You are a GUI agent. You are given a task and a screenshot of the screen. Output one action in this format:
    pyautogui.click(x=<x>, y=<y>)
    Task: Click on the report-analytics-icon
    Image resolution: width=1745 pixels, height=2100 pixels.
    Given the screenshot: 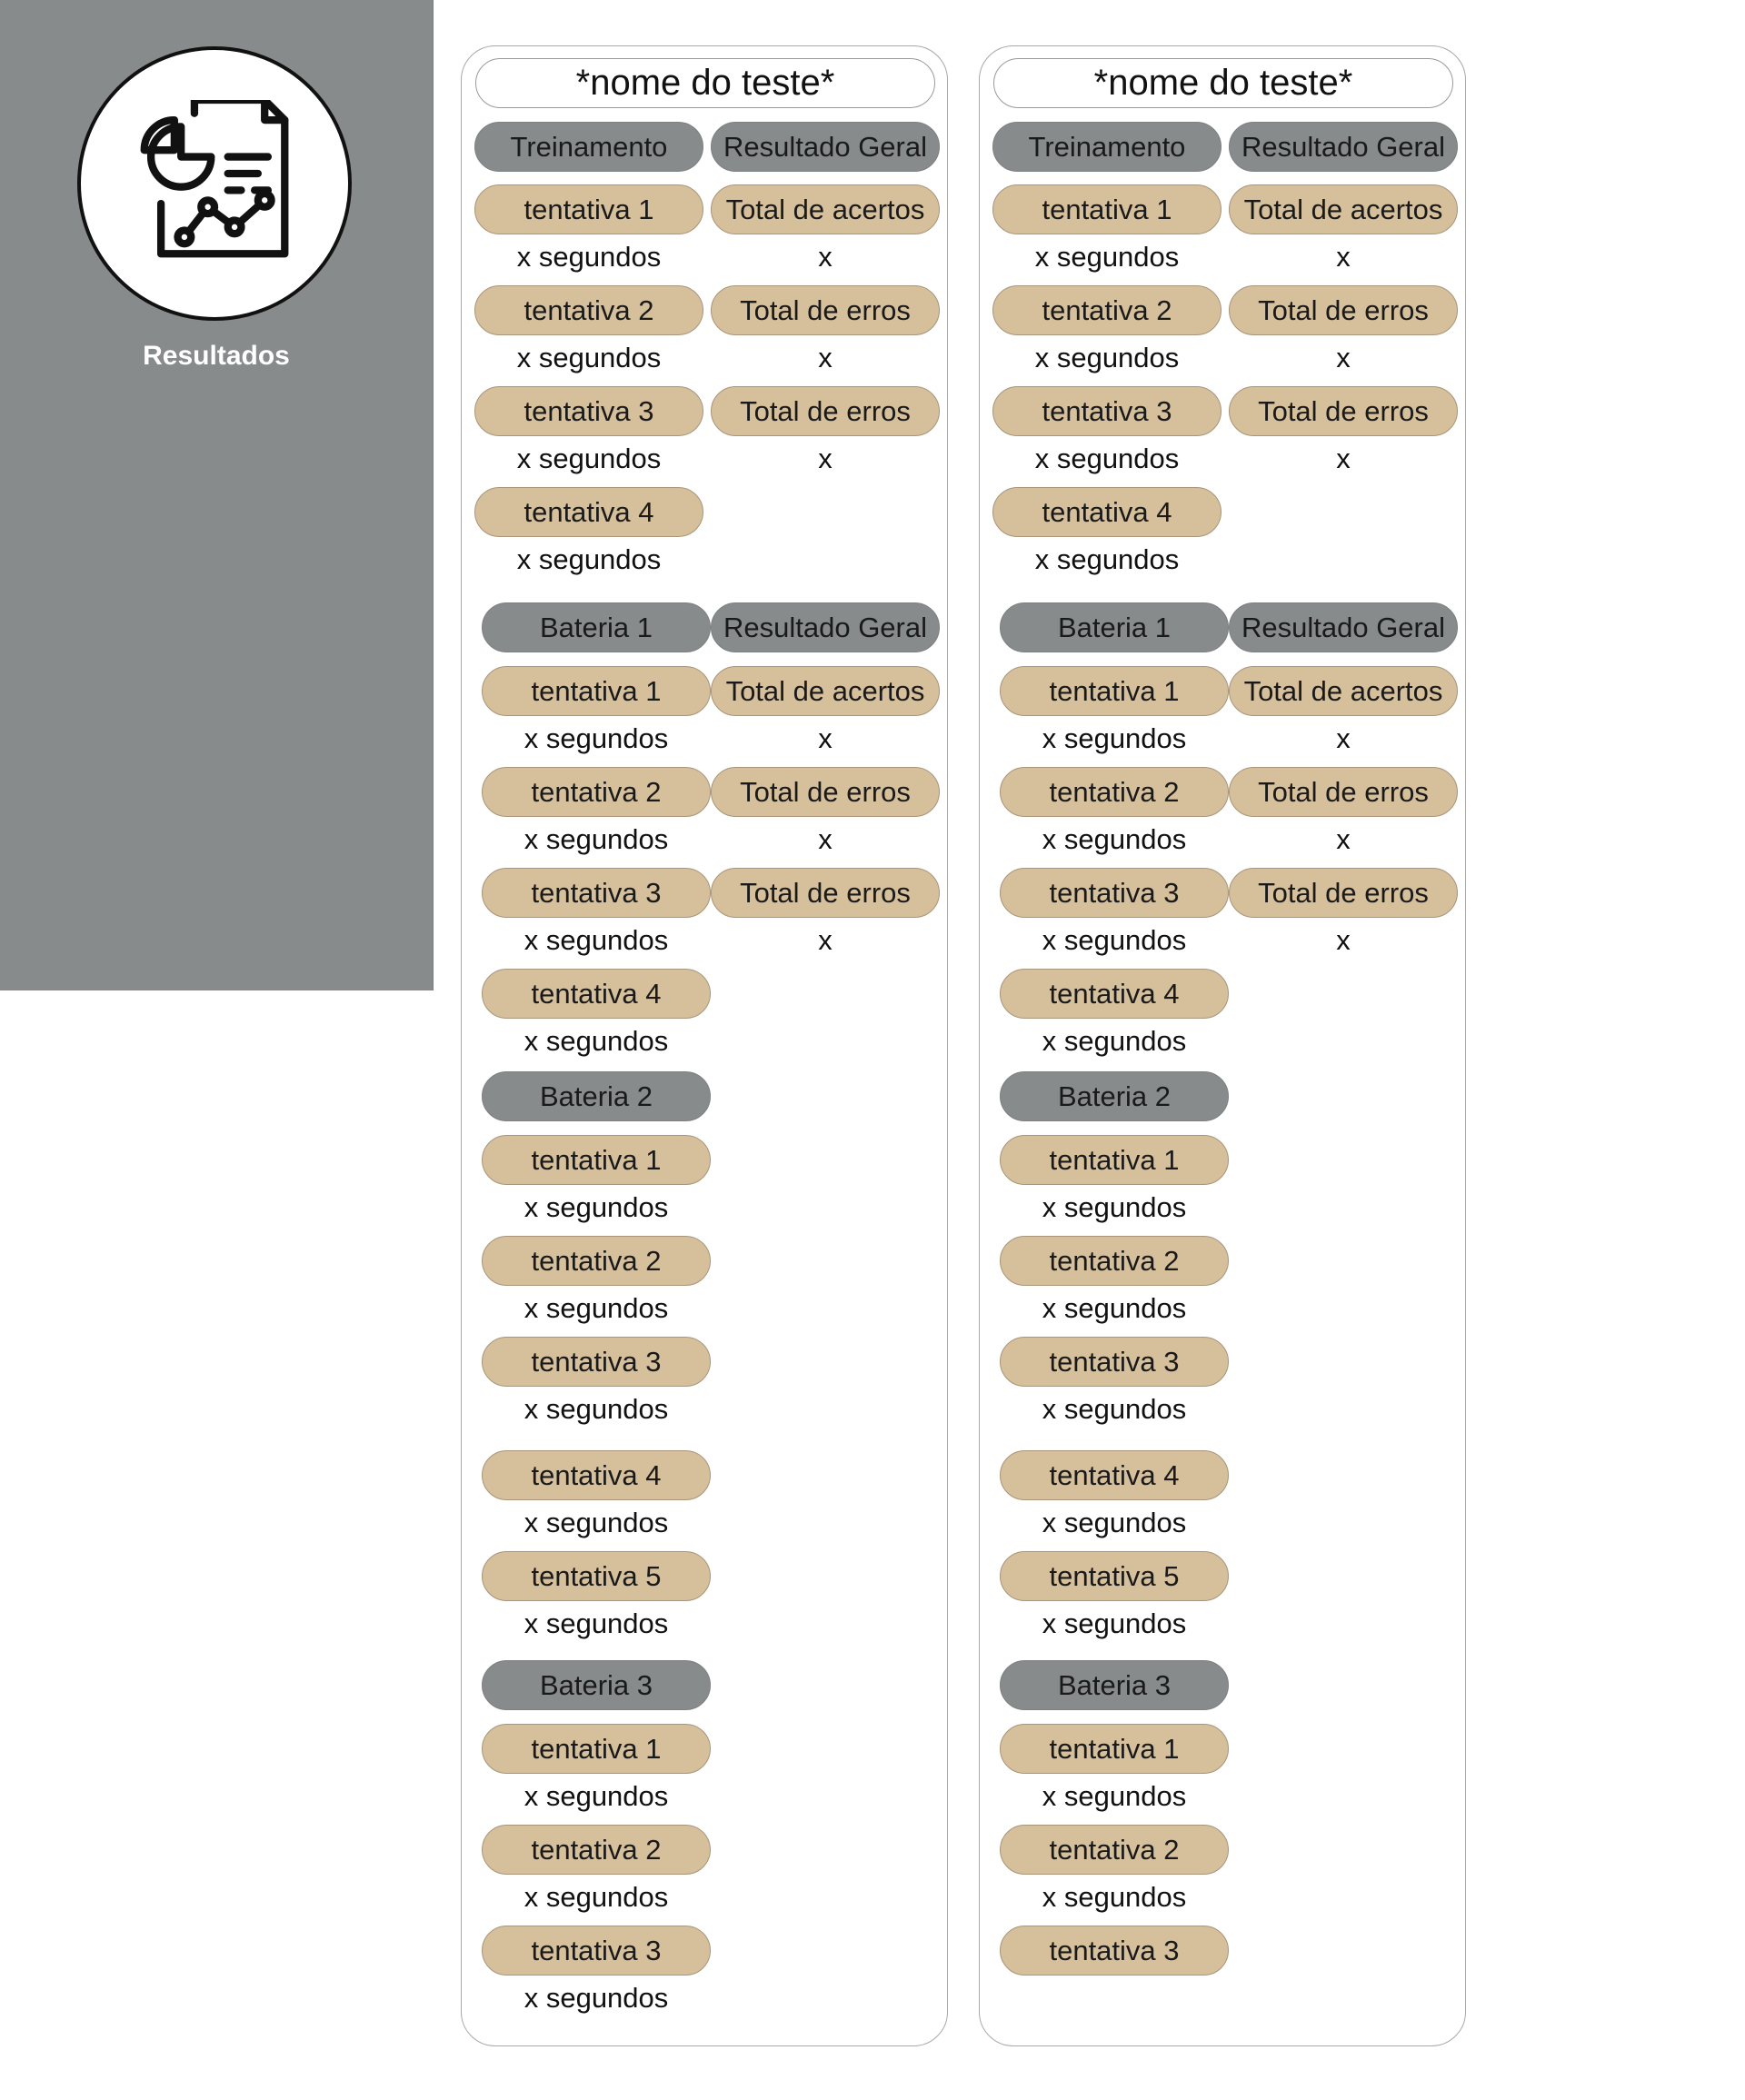 What is the action you would take?
    pyautogui.click(x=214, y=179)
    